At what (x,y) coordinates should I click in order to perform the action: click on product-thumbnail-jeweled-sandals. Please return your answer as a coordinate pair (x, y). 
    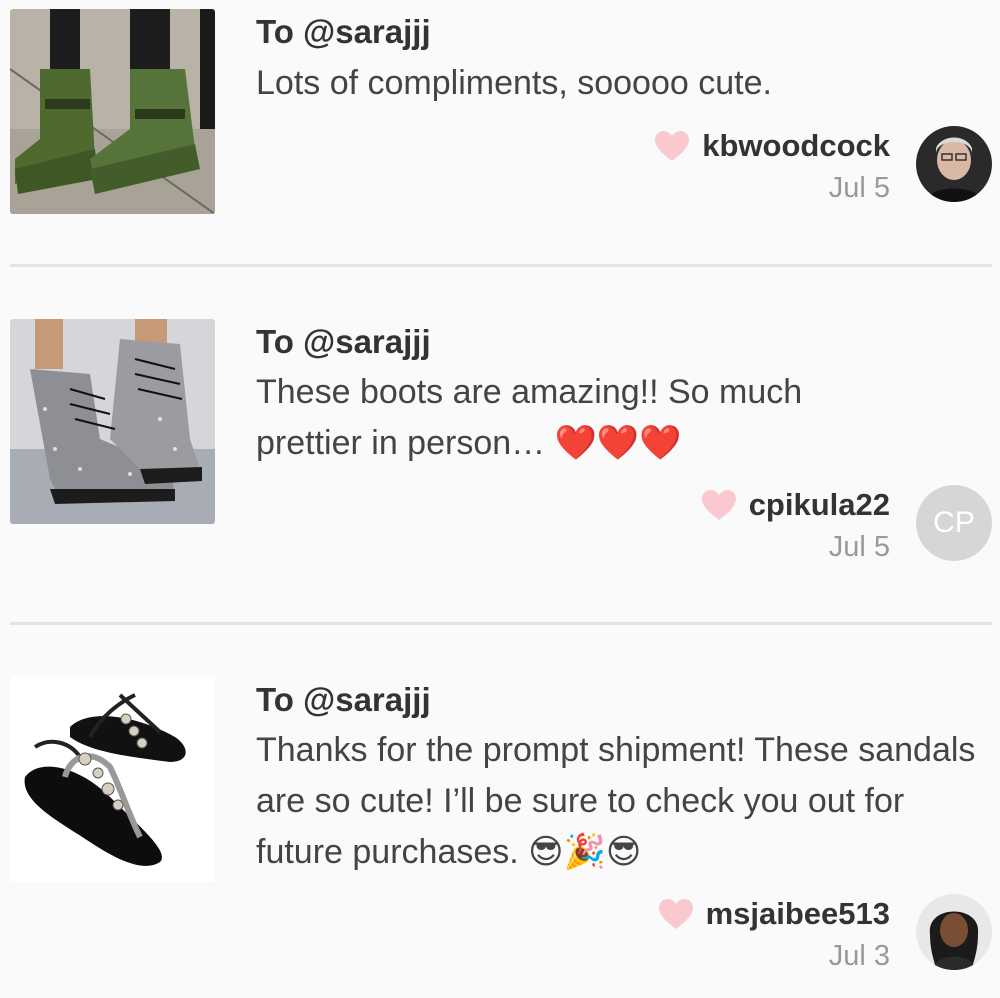
    Looking at the image, I should click on (112, 779).